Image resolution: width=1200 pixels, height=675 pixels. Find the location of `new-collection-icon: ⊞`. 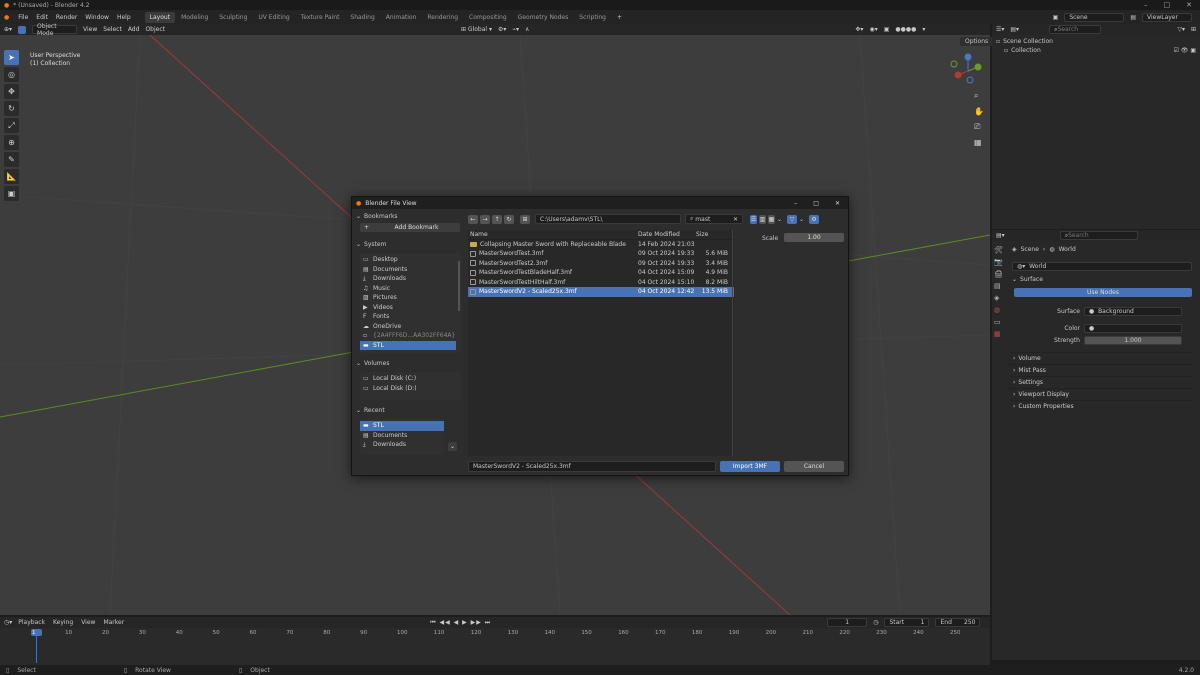

new-collection-icon: ⊞ is located at coordinates (1195, 29).